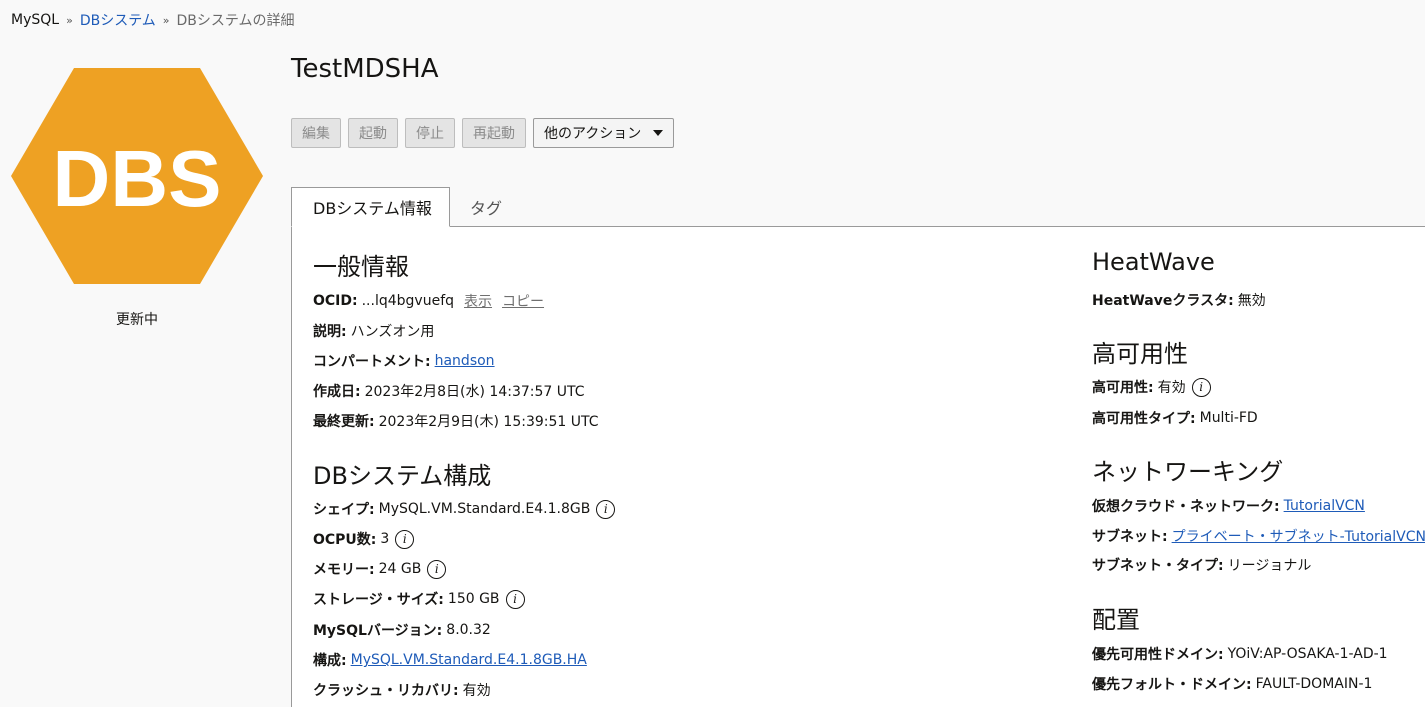 Image resolution: width=1425 pixels, height=707 pixels. Describe the element at coordinates (344, 422) in the screenshot. I see `updated-label: 最終更新:` at that location.